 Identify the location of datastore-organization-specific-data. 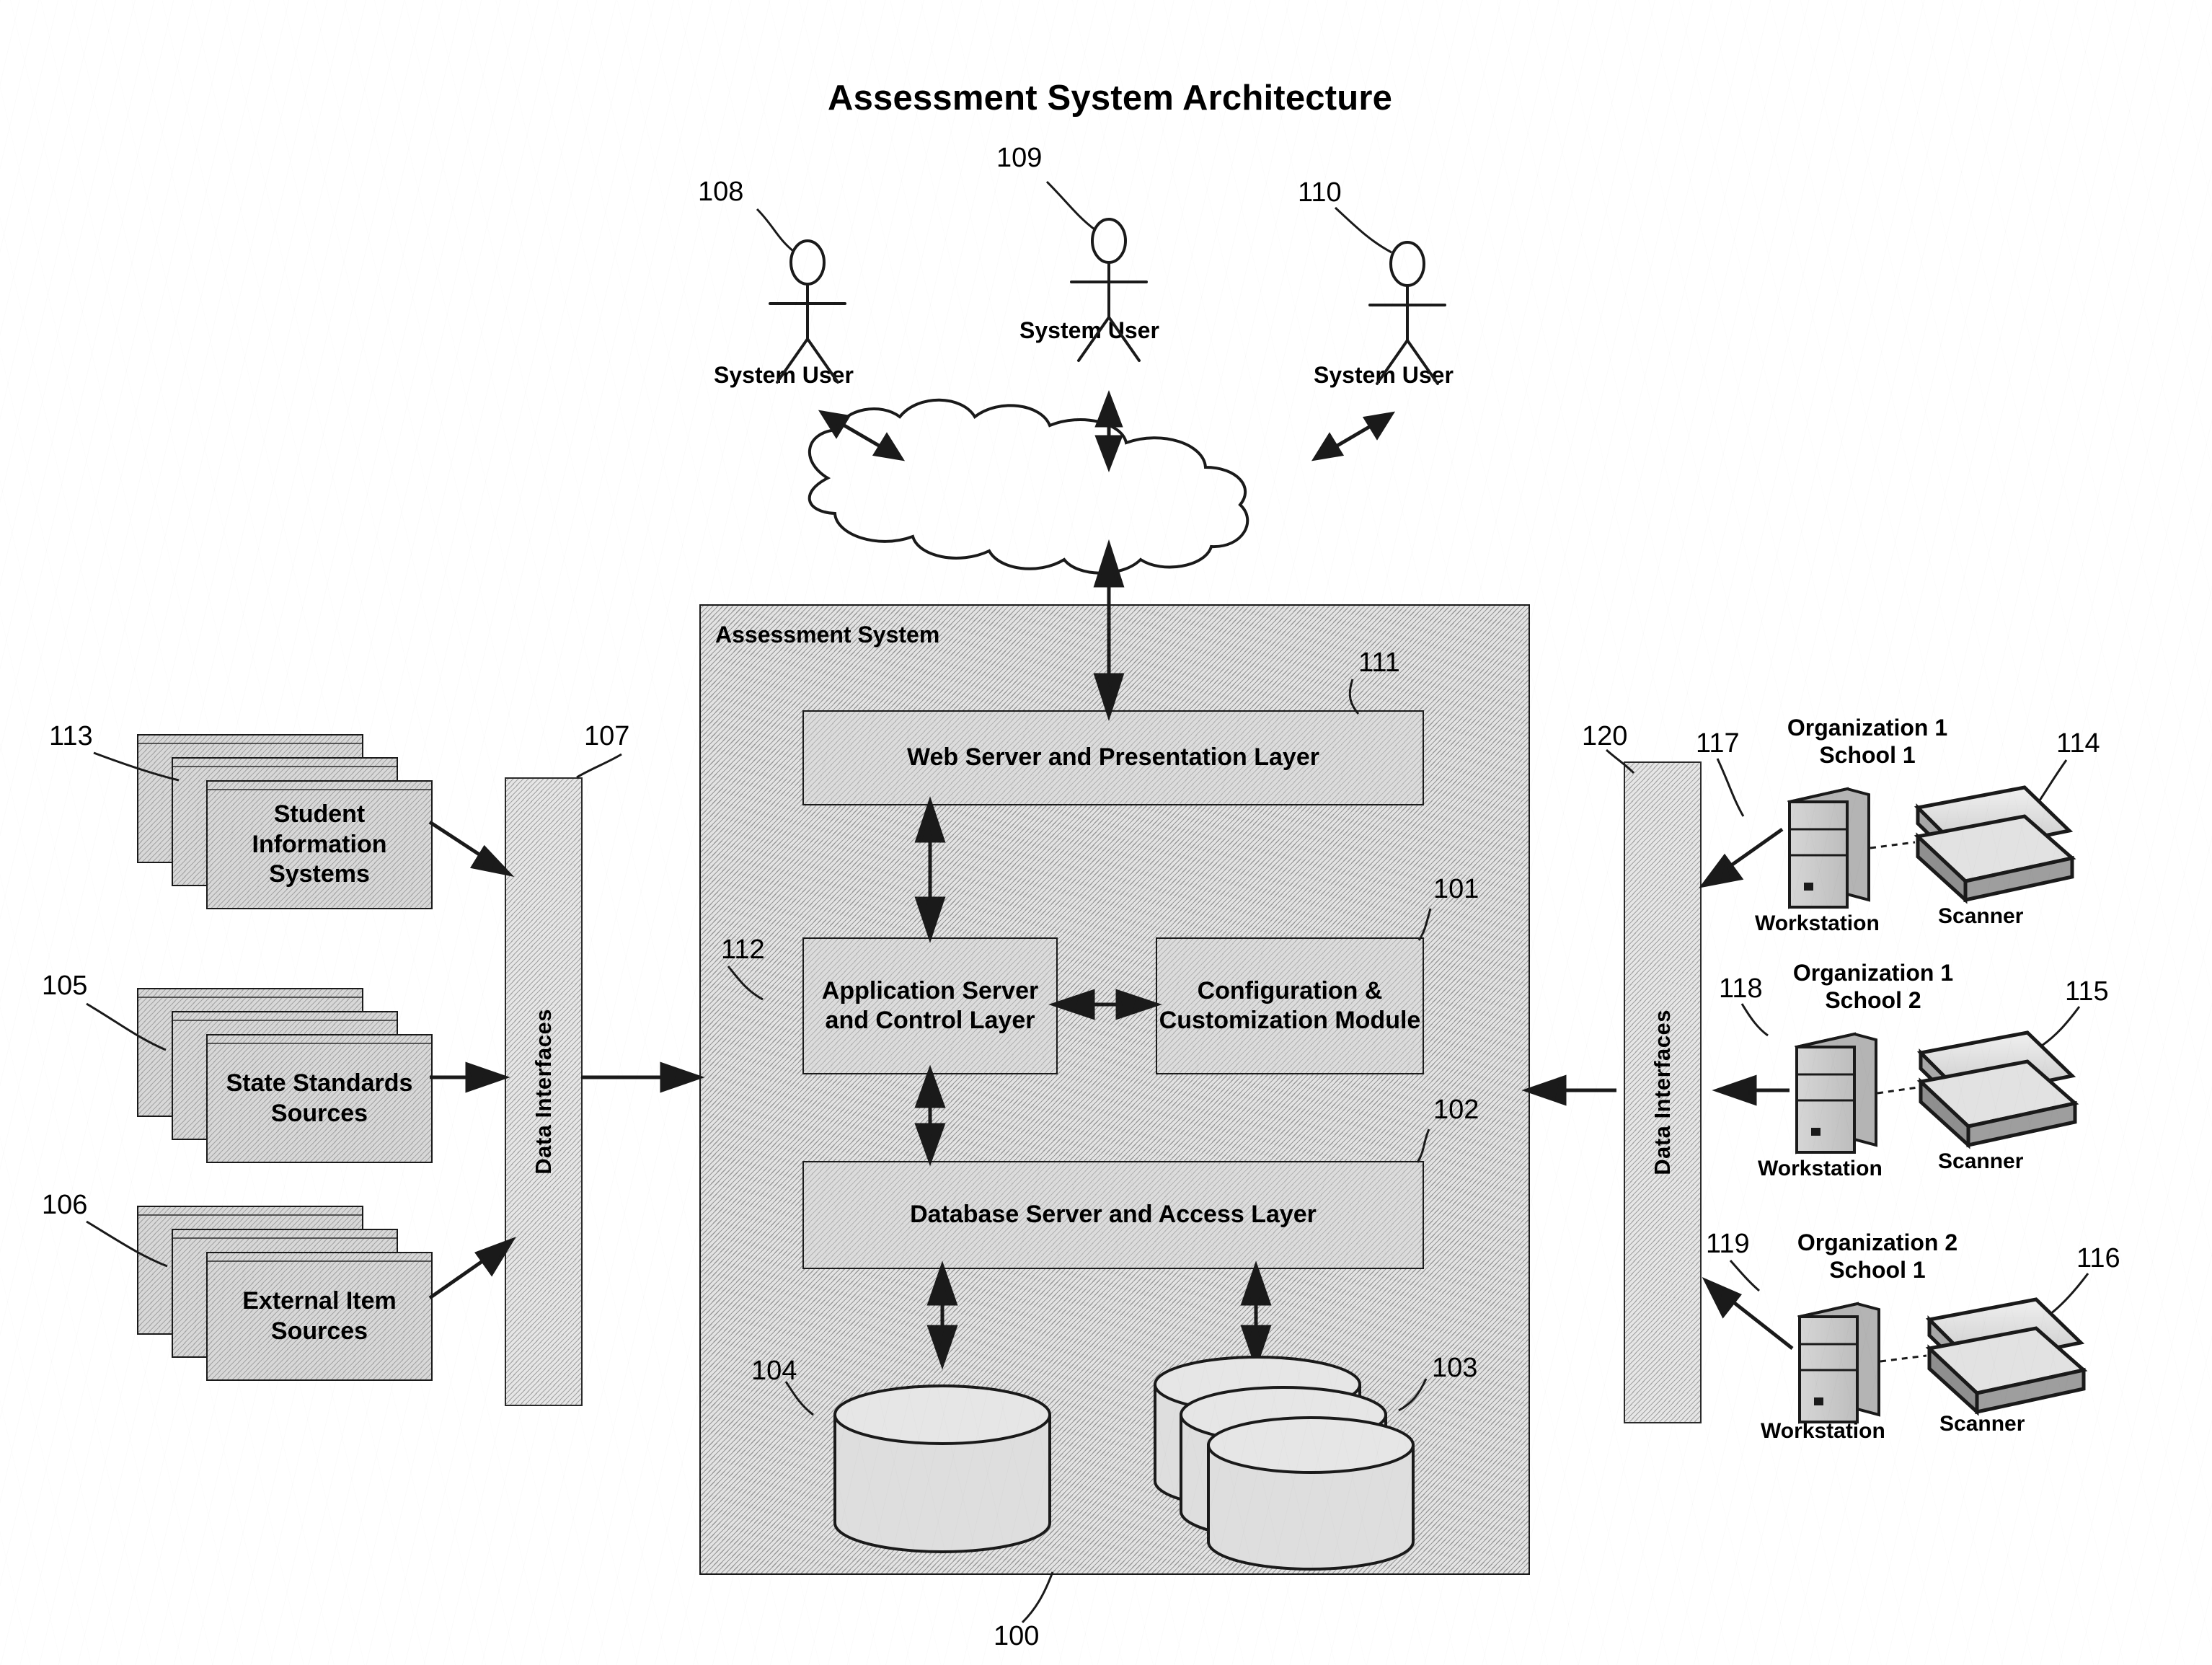
(1284, 1463).